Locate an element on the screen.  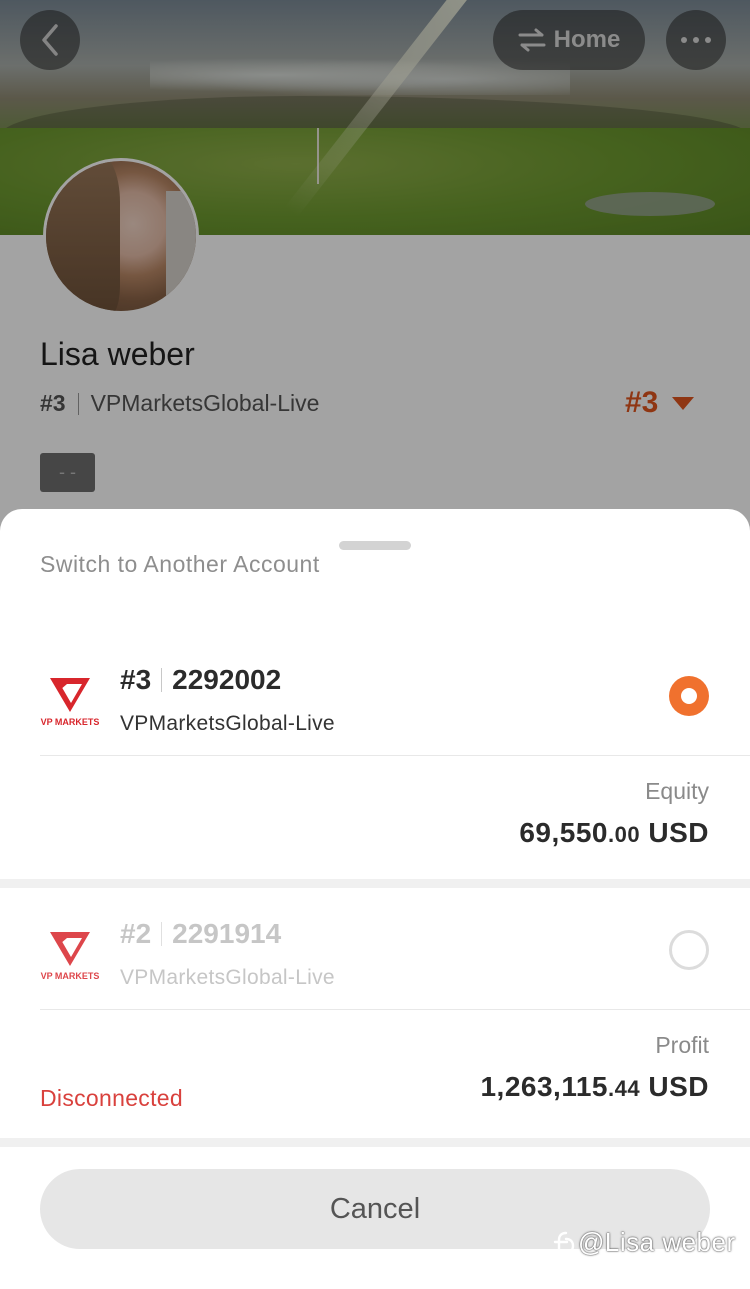
account-number: #3 2292002 is located at coordinates (200, 680).